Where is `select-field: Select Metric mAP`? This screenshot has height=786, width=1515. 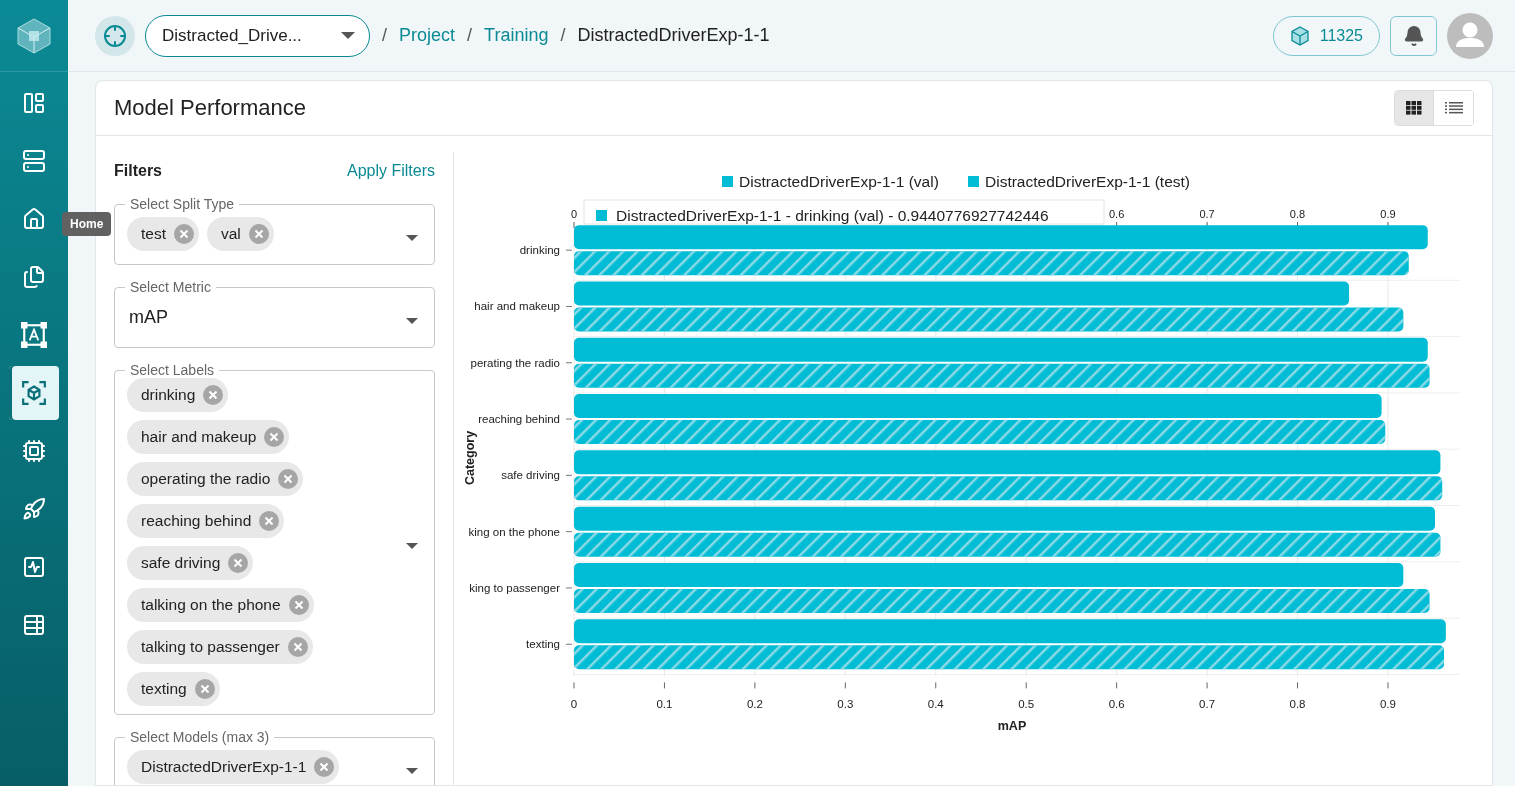 select-field: Select Metric mAP is located at coordinates (274, 313).